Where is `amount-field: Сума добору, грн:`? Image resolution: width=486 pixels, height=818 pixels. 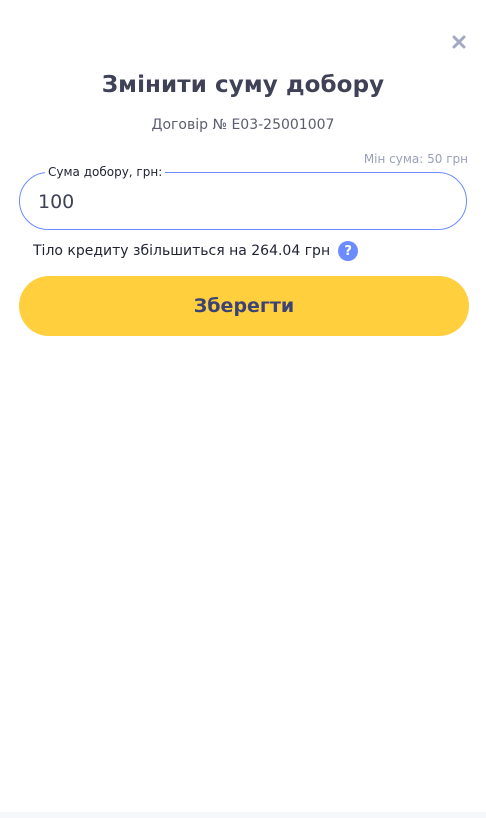 amount-field: Сума добору, грн: is located at coordinates (243, 197).